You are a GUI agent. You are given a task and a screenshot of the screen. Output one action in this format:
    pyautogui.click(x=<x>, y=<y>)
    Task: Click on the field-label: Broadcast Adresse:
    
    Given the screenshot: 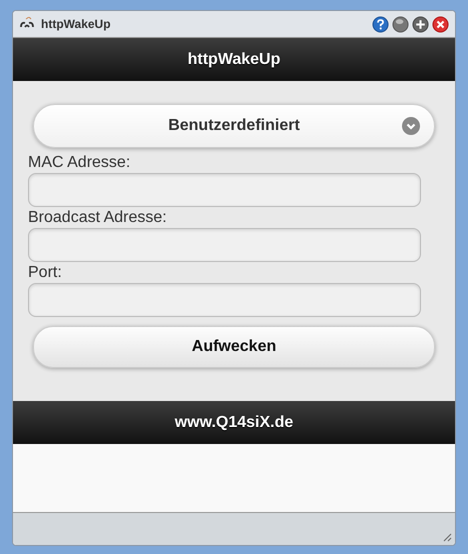 What is the action you would take?
    pyautogui.click(x=97, y=218)
    